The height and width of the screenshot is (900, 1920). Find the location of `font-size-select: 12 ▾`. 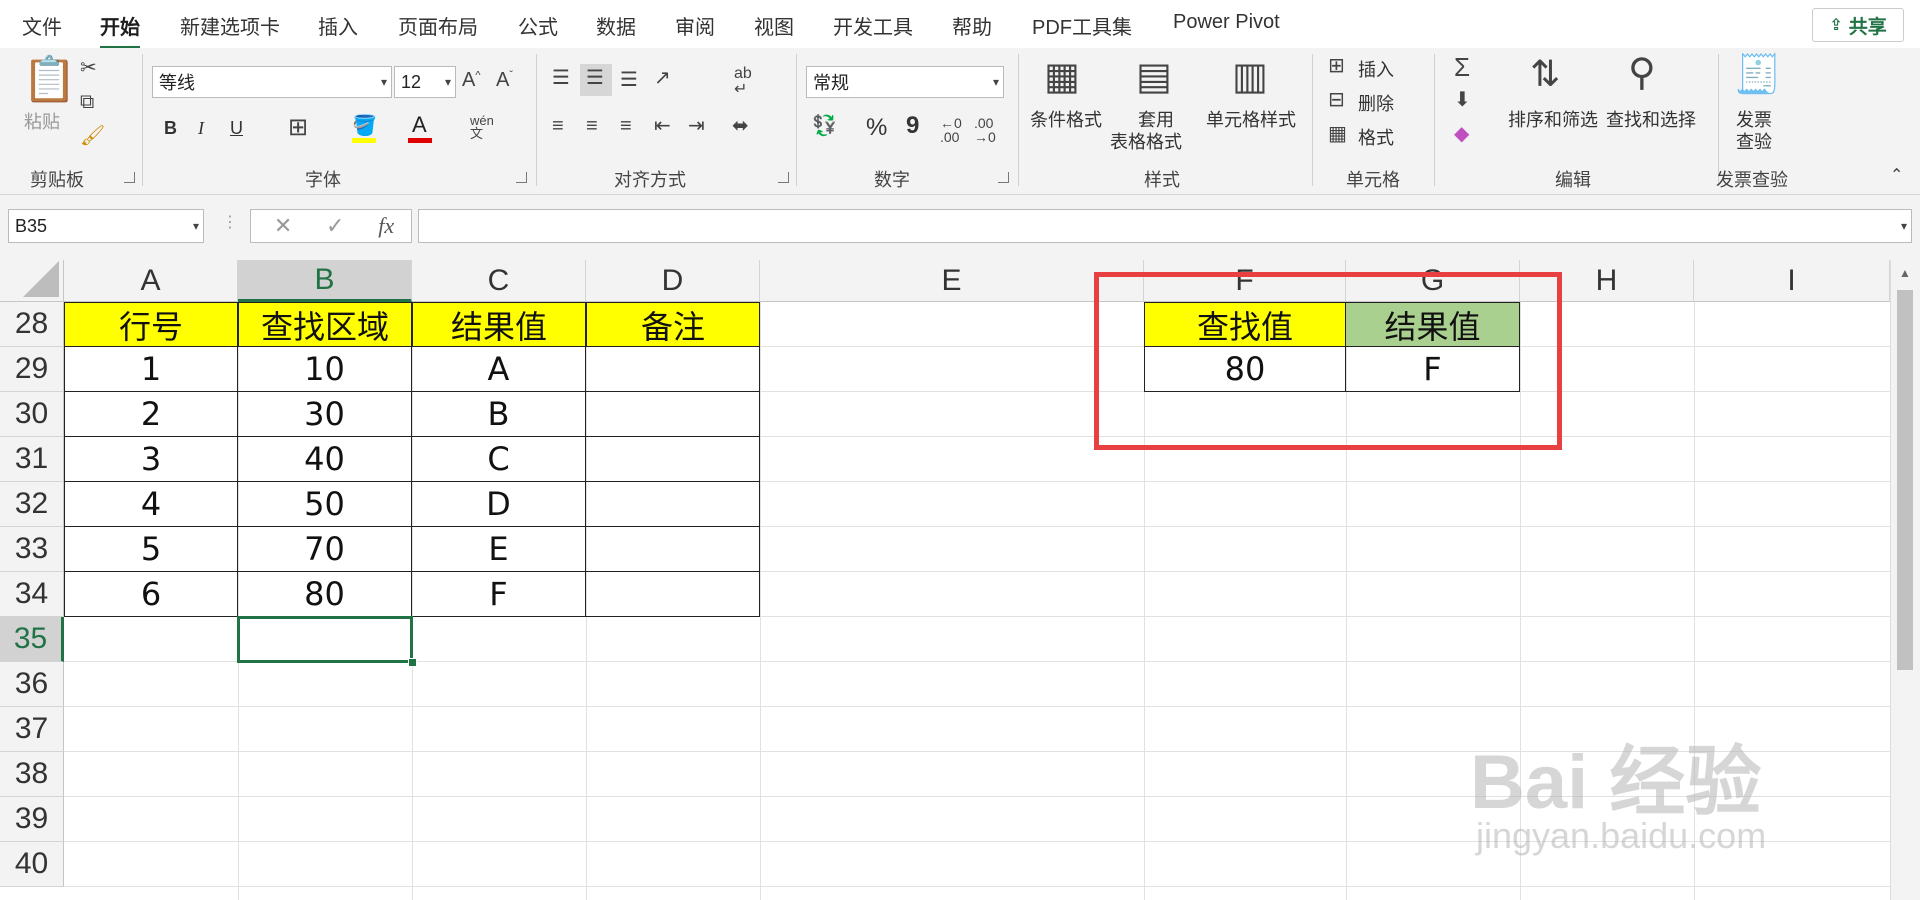

font-size-select: 12 ▾ is located at coordinates (425, 82).